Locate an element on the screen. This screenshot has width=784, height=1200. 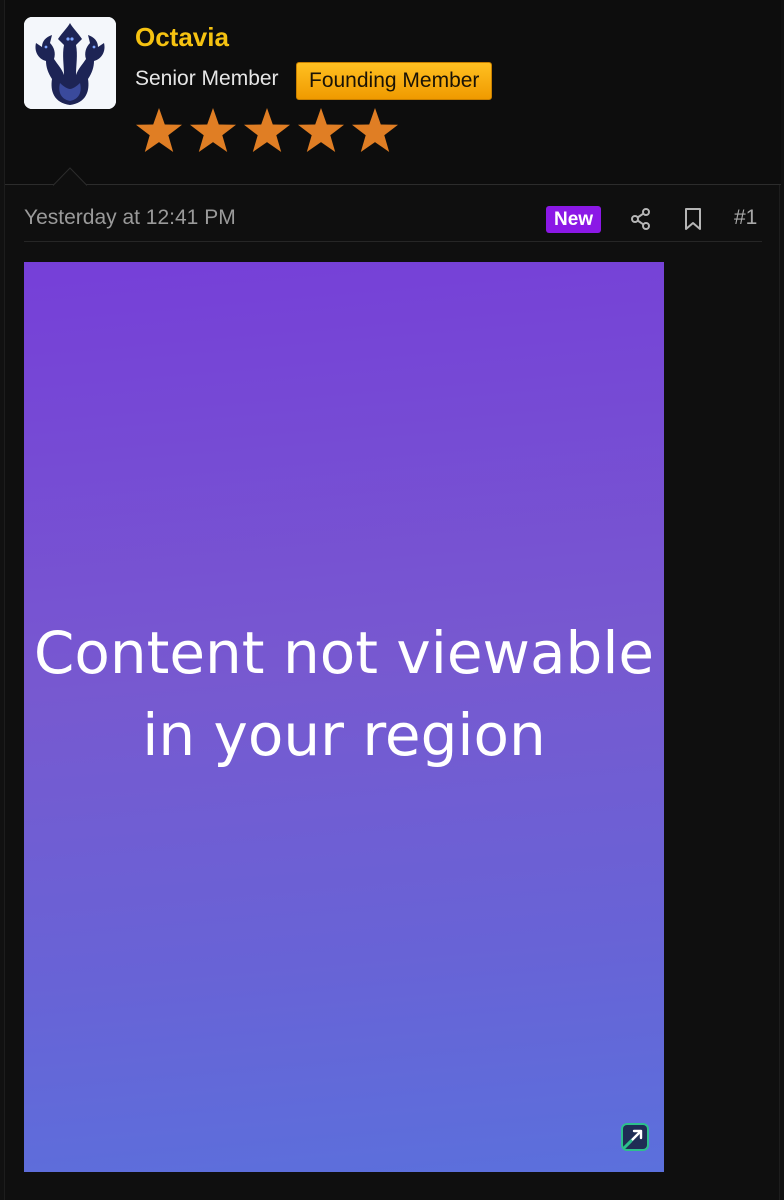
user-title: Senior Member is located at coordinates (207, 78).